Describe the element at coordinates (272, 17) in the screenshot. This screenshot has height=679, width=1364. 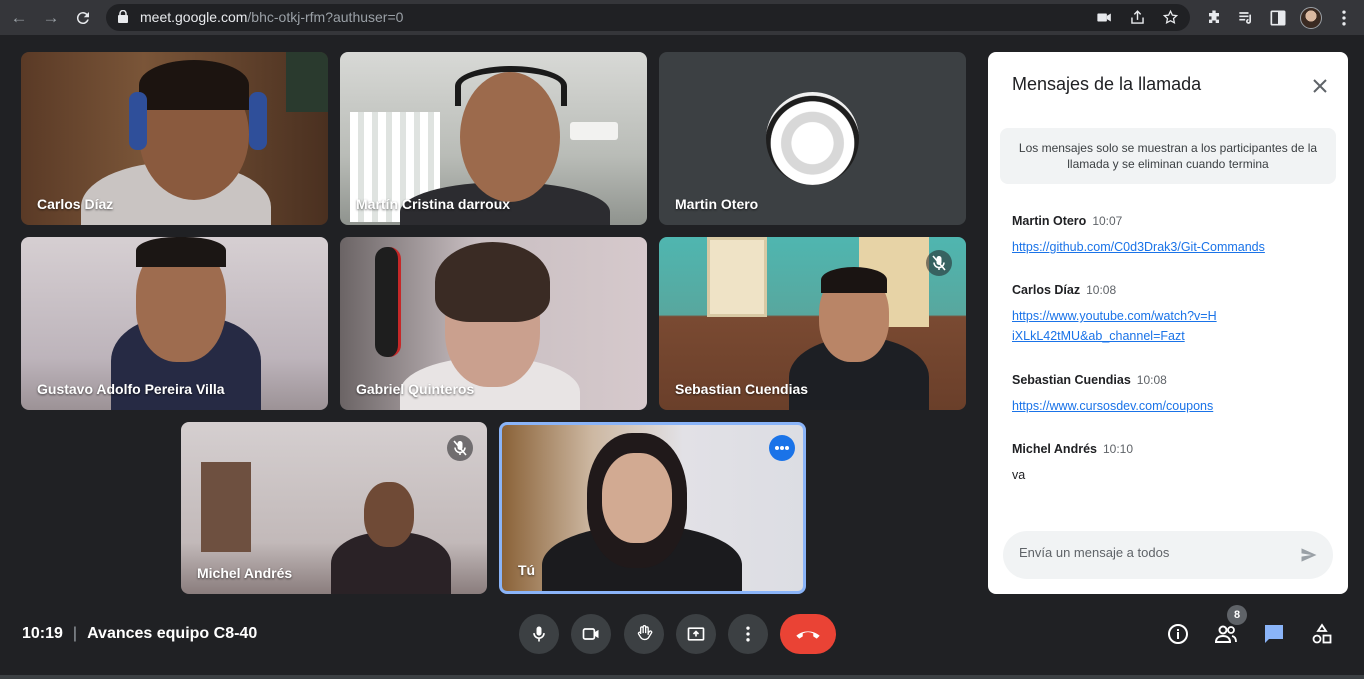
I see `url-text: meet.google.com/bhc-otkj-rfm?authuser=0` at that location.